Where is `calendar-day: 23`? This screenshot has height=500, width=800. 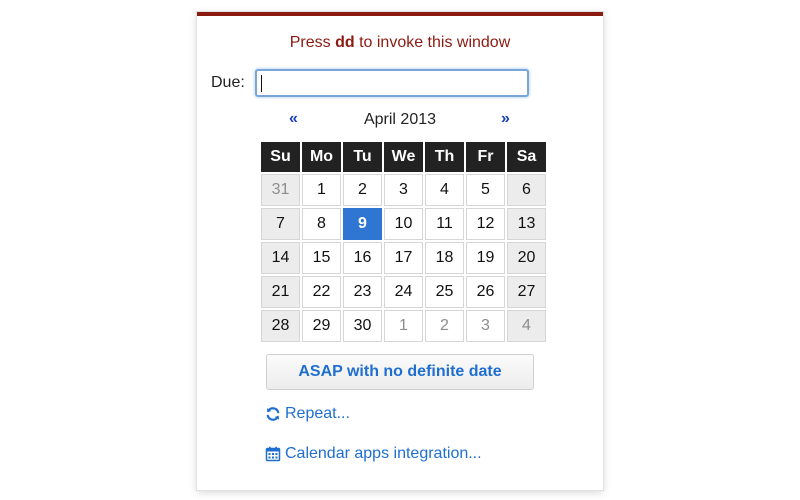
calendar-day: 23 is located at coordinates (362, 292).